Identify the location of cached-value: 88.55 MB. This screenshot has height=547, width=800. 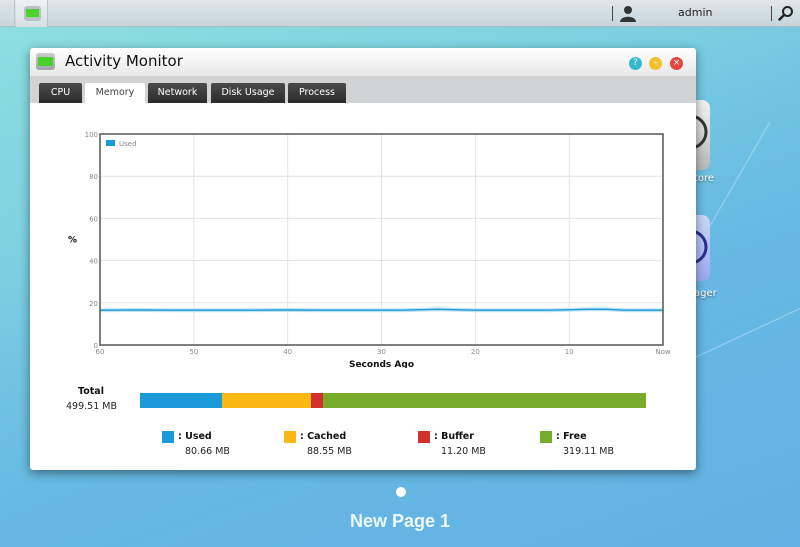
(329, 451).